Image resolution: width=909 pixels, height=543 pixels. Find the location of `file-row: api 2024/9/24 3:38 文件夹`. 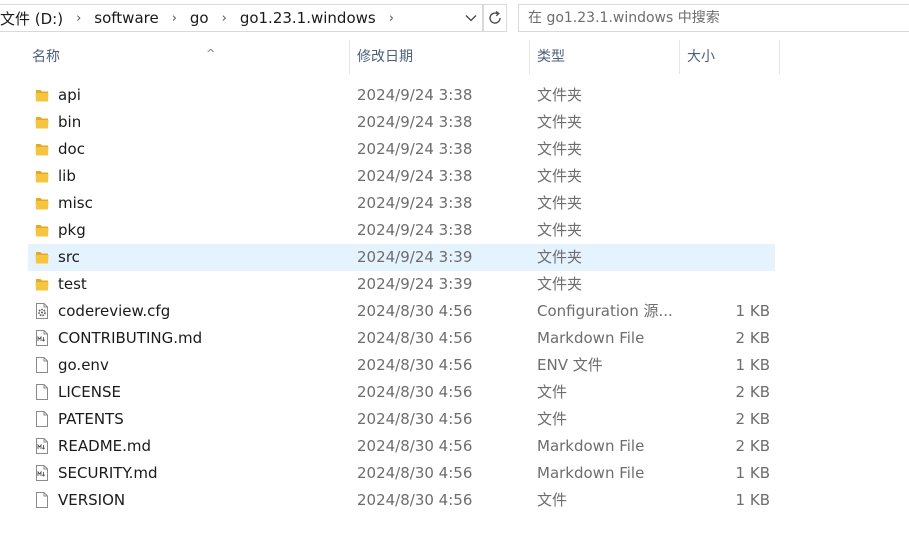

file-row: api 2024/9/24 3:38 文件夹 is located at coordinates (401, 95).